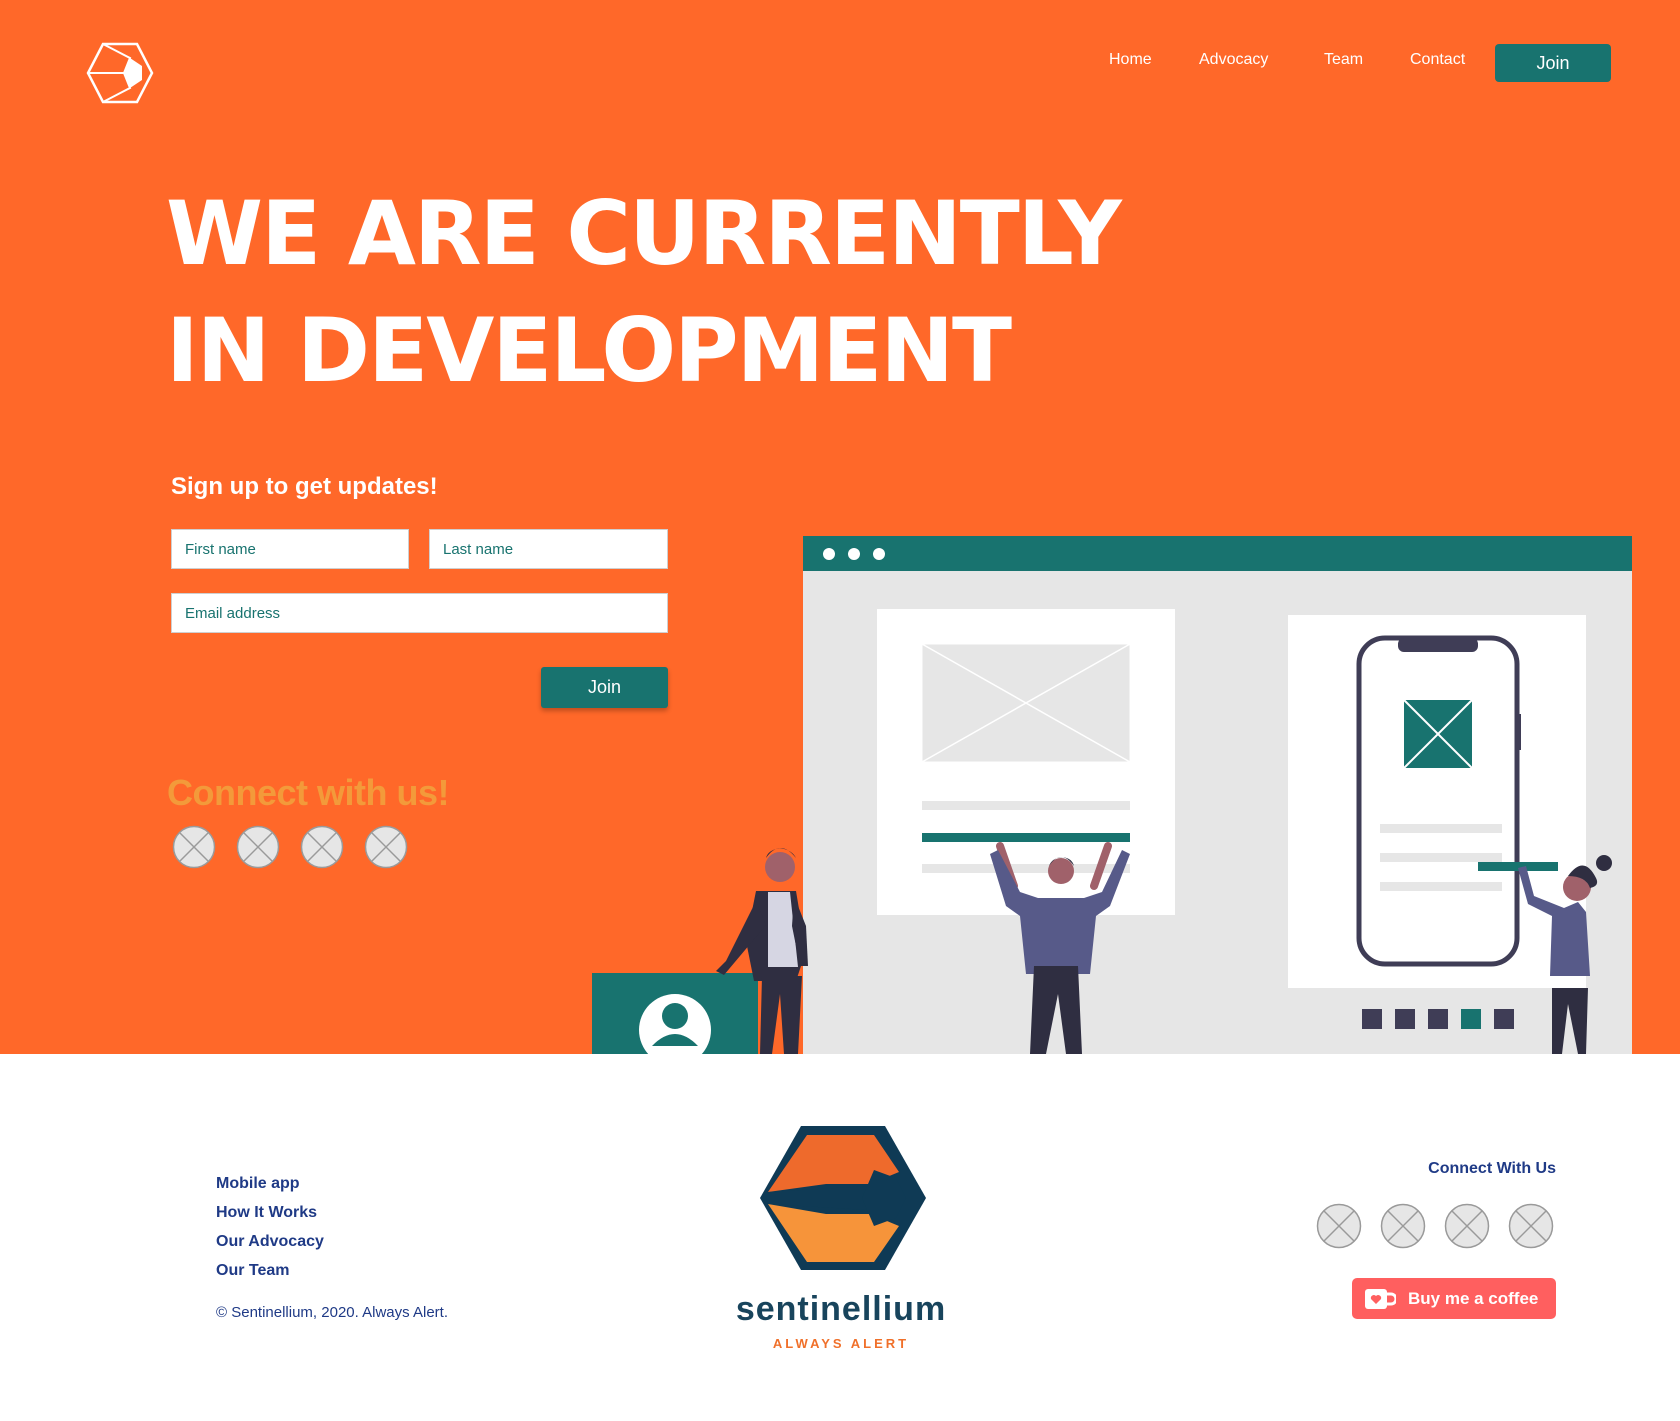  I want to click on brand-tagline: ALWAYS ALERT, so click(841, 1343).